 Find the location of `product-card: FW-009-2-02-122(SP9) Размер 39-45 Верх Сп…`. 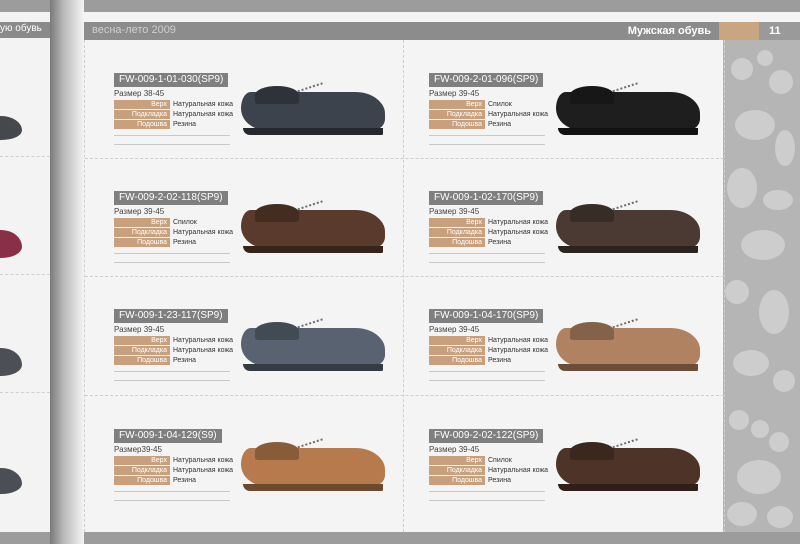

product-card: FW-009-2-02-122(SP9) Размер 39-45 Верх Сп… is located at coordinates (574, 479).